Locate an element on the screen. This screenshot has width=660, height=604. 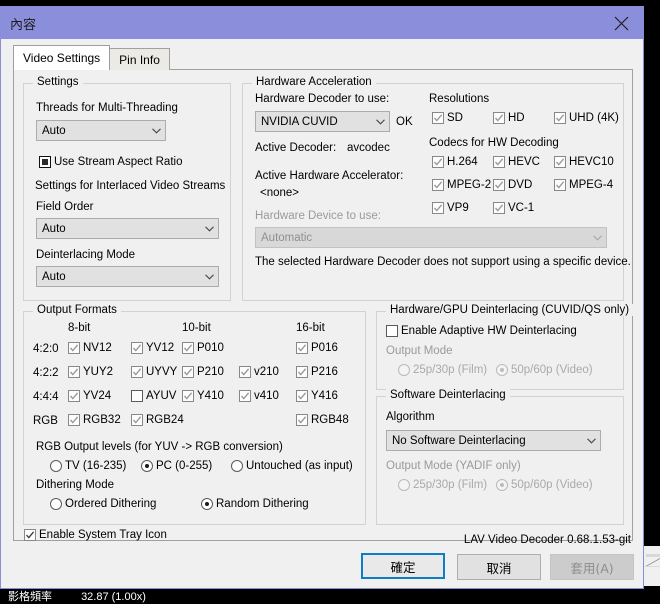
codec-mpeg2-checkbox: MPEG-2 is located at coordinates (461, 185).